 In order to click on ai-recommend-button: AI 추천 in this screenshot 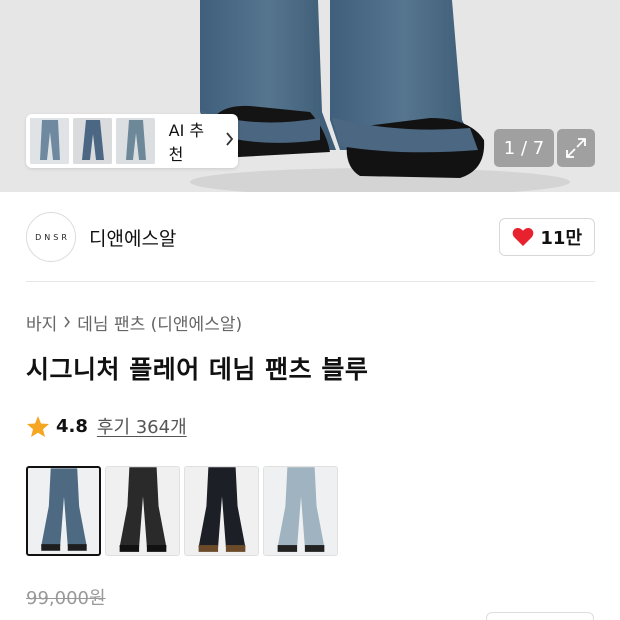, I will do `click(201, 141)`.